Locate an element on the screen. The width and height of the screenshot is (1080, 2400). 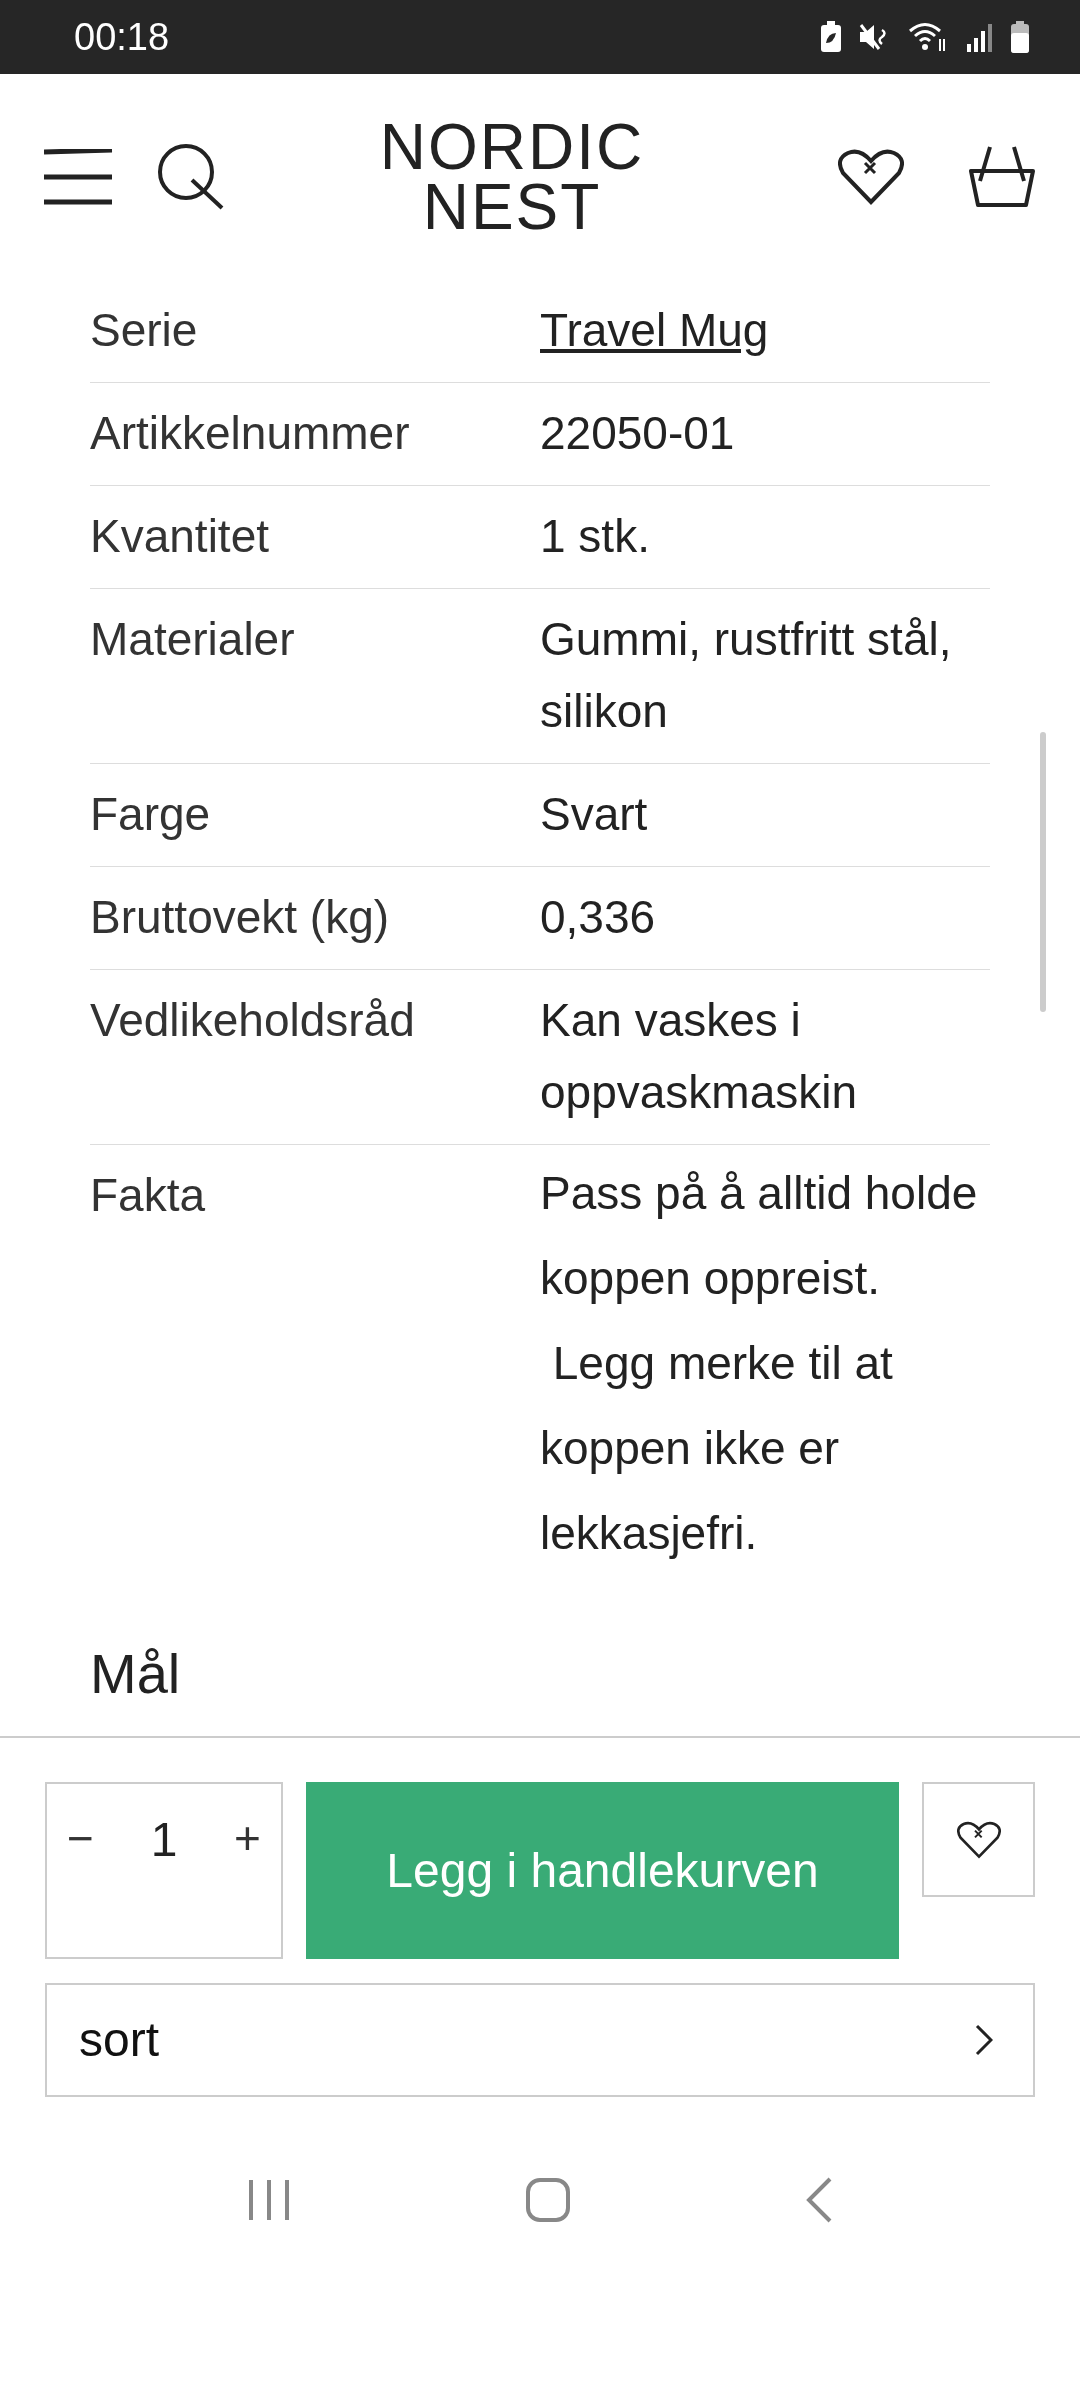
spec-value: Kan vaskes i oppvaskmaskin is located at coordinates (699, 1056).